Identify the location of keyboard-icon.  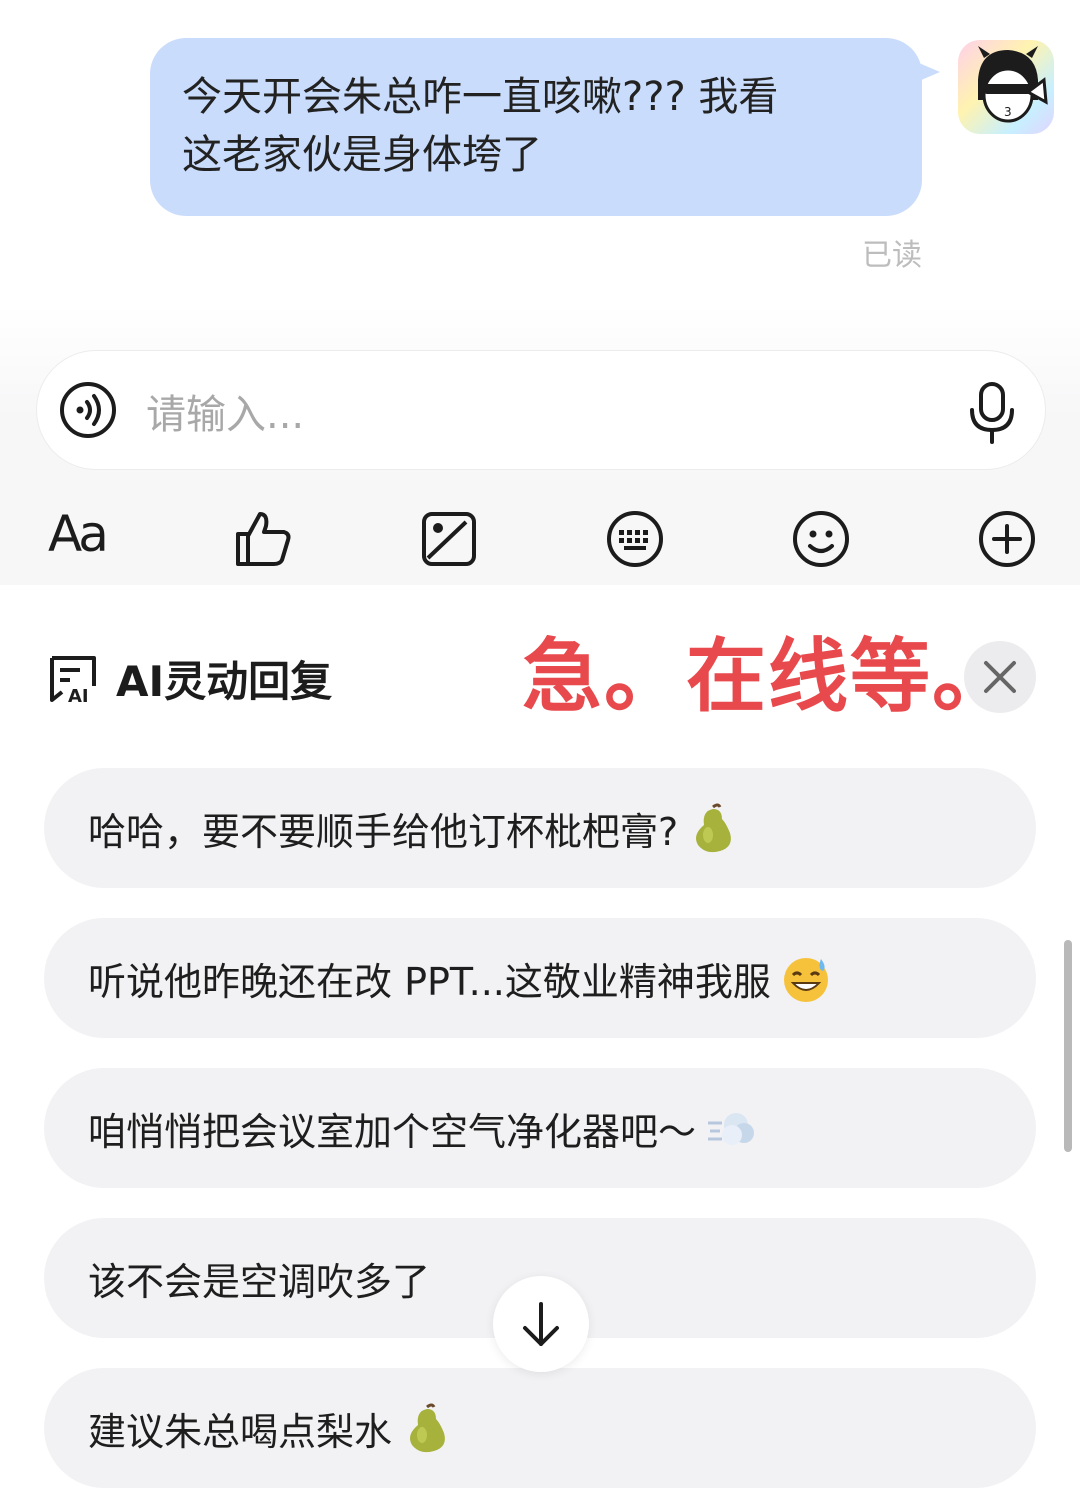
(635, 539).